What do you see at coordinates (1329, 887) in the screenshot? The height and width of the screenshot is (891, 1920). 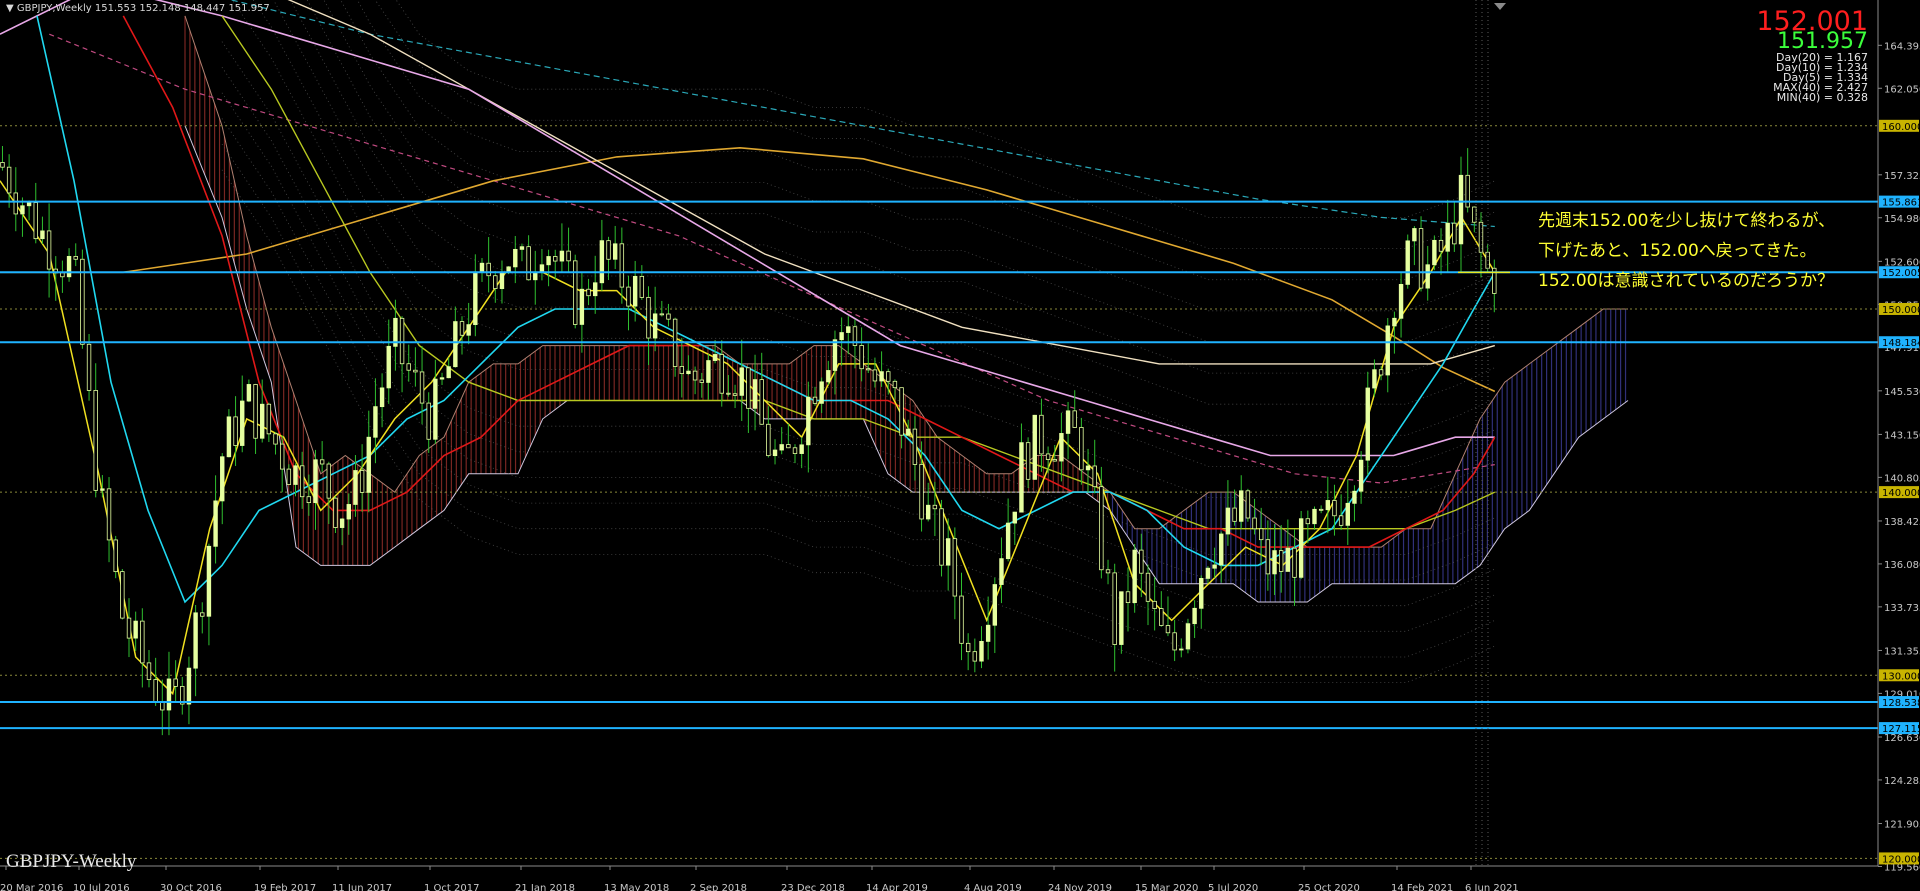 I see `time-tick-label: 25 Oct 2020` at bounding box center [1329, 887].